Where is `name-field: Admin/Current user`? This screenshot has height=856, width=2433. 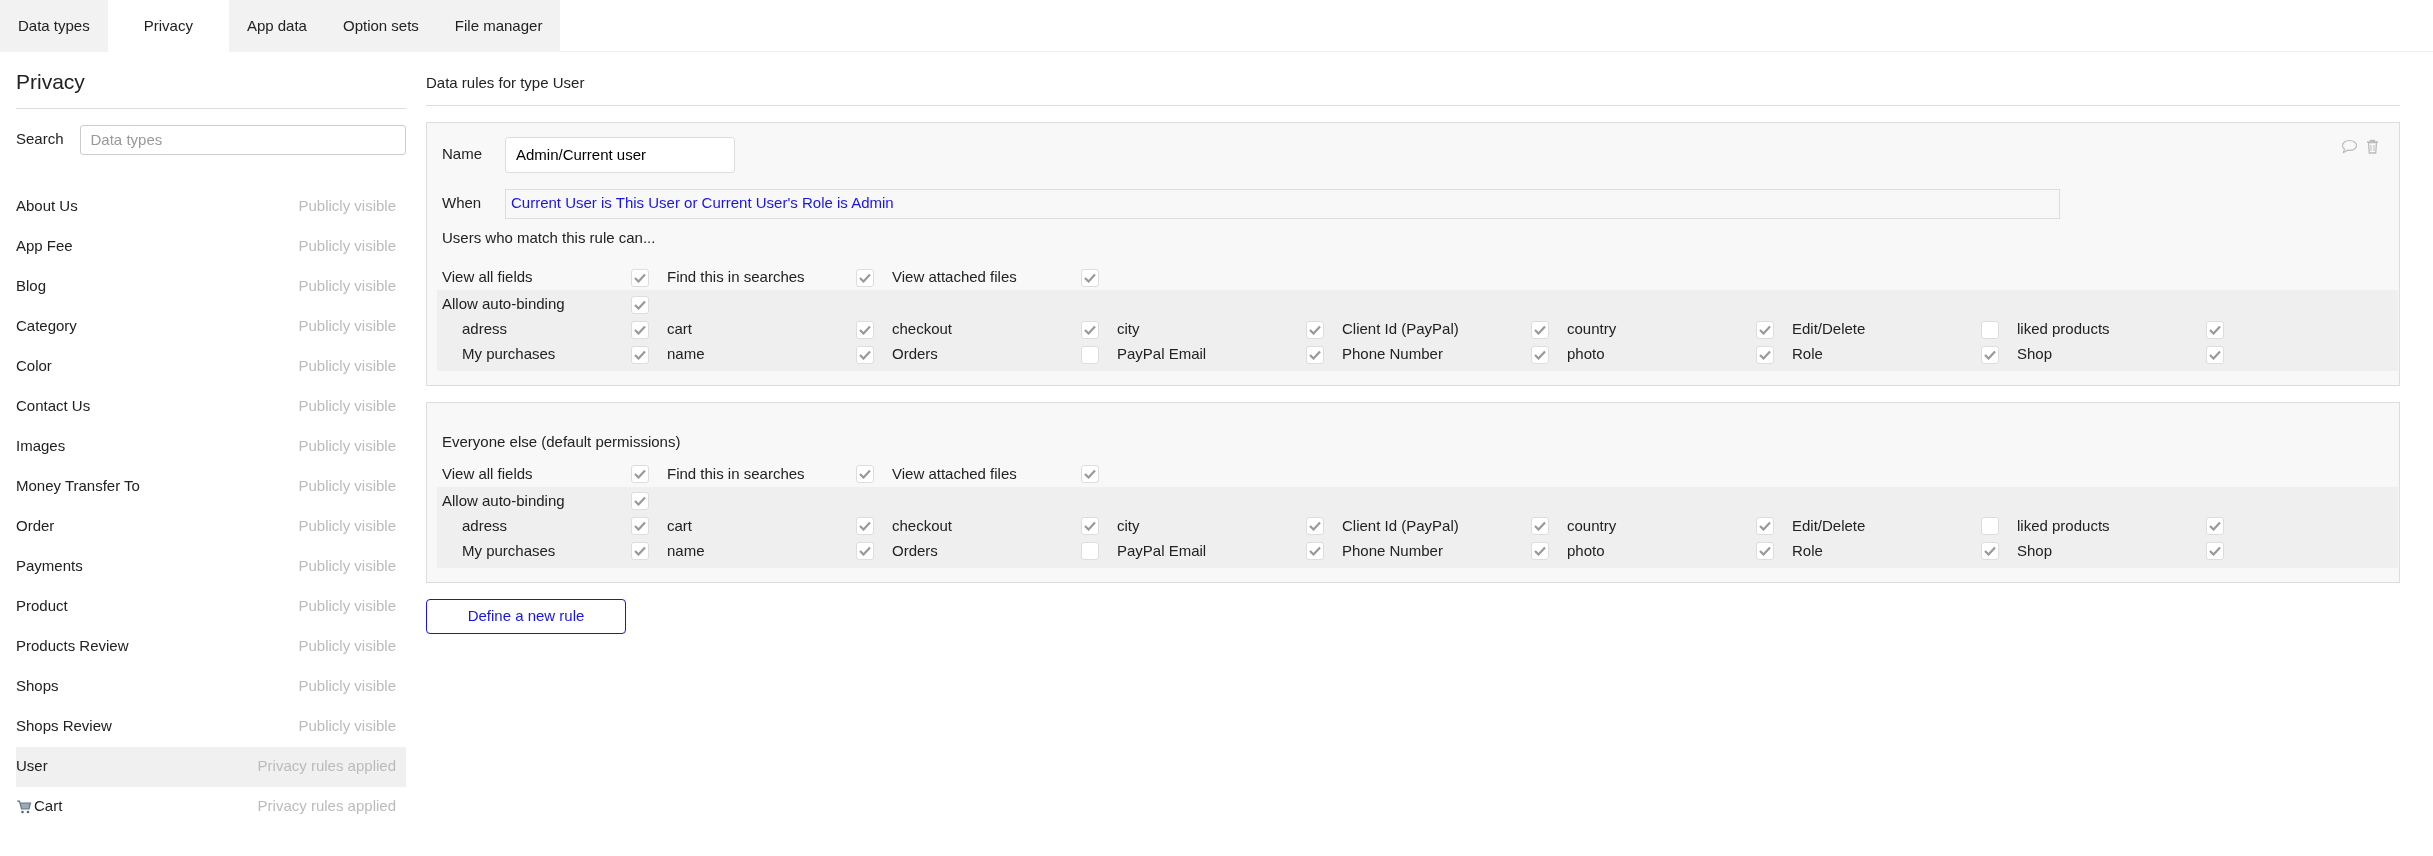 name-field: Admin/Current user is located at coordinates (620, 154).